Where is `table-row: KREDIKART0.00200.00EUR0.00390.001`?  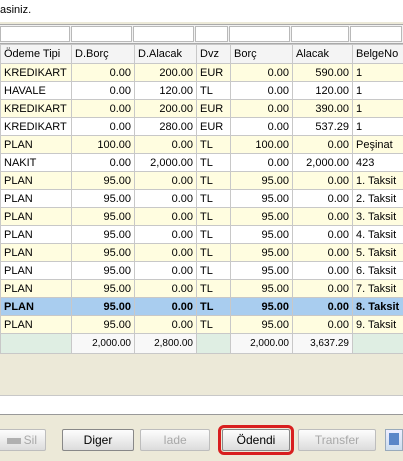
table-row: KREDIKART0.00200.00EUR0.00390.001 is located at coordinates (202, 109).